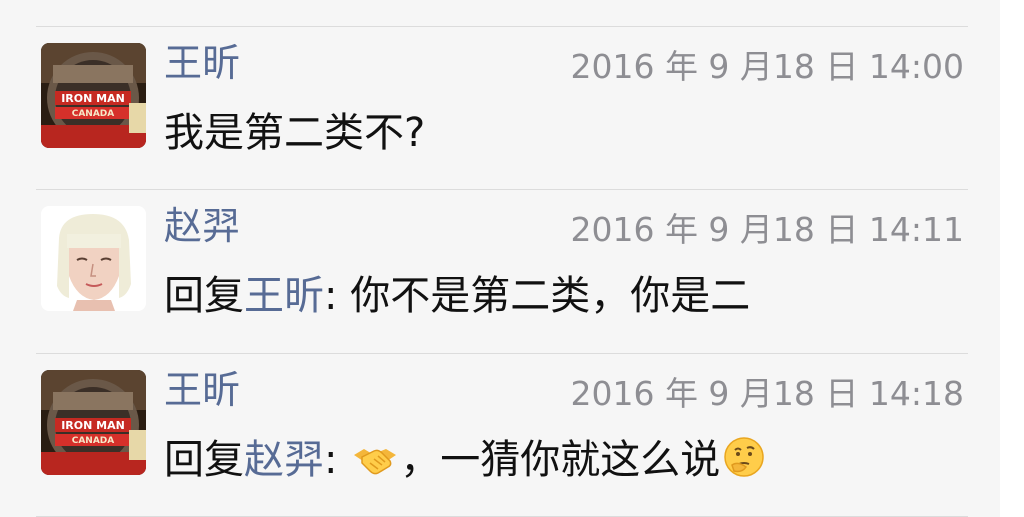 This screenshot has width=1024, height=517. Describe the element at coordinates (295, 133) in the screenshot. I see `comment-text: 我是第二类不?` at that location.